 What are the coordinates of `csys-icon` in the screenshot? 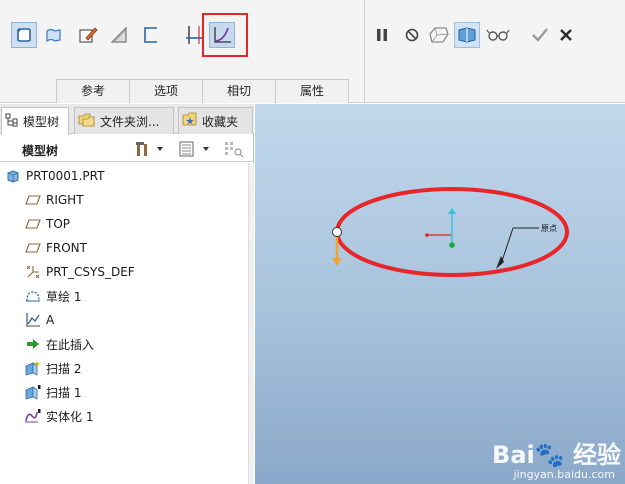 It's located at (33, 272).